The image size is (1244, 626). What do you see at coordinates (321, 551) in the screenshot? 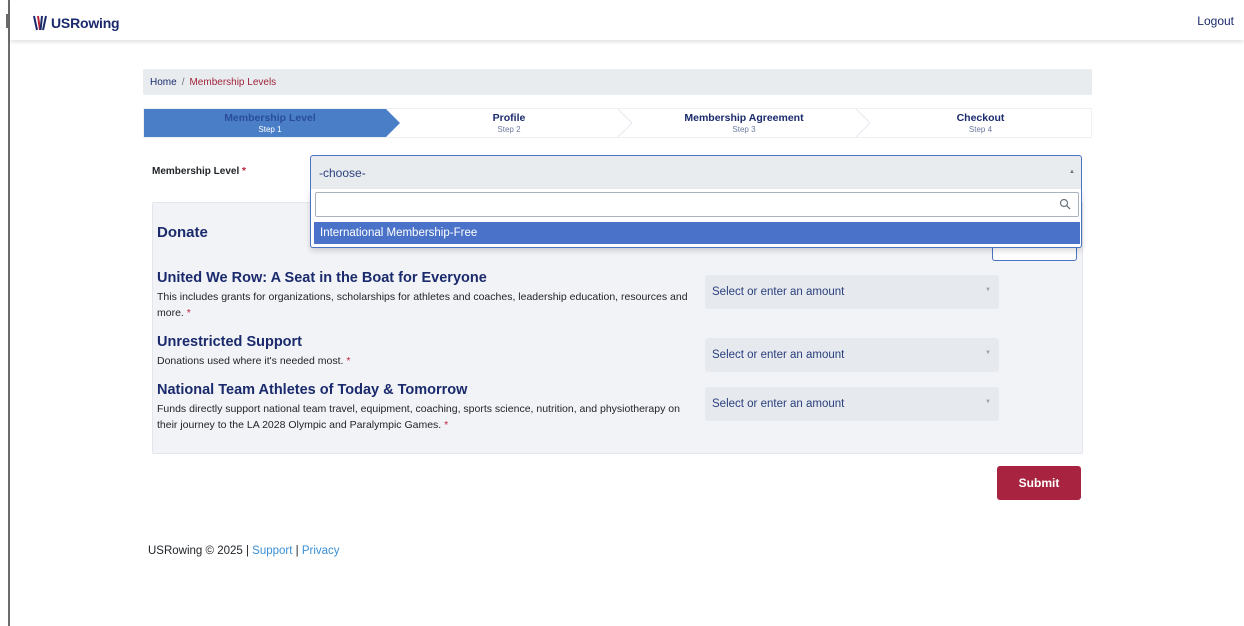
I see `footer-privacy-link: Privacy` at bounding box center [321, 551].